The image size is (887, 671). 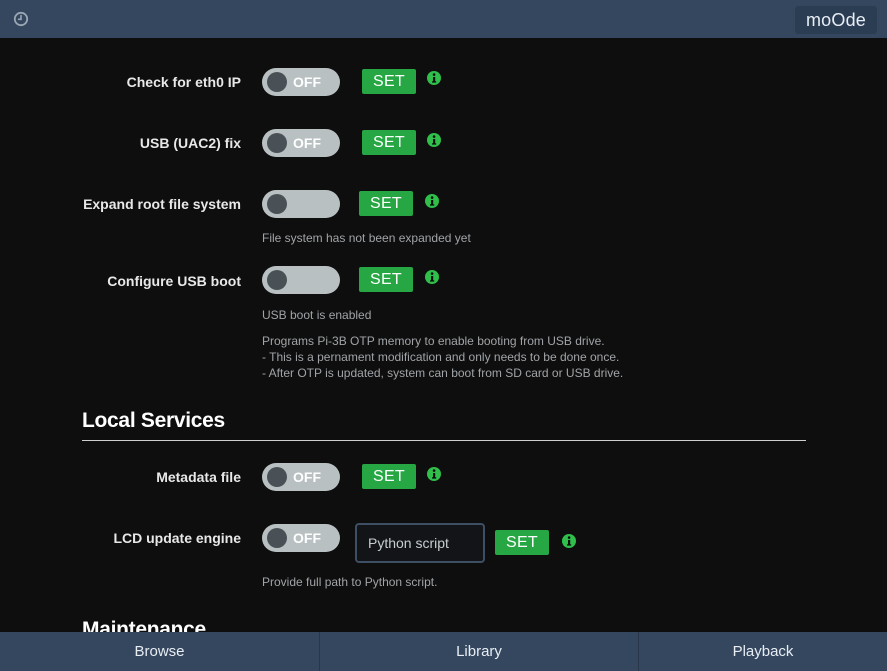 What do you see at coordinates (389, 81) in the screenshot?
I see `eth0-set-button: SET` at bounding box center [389, 81].